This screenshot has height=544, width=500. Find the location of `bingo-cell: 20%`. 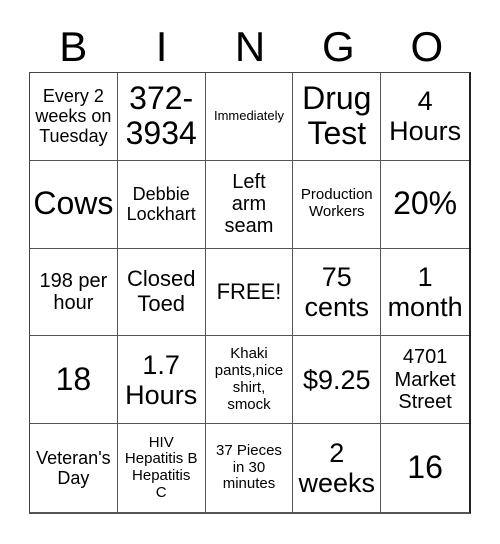

bingo-cell: 20% is located at coordinates (425, 205).